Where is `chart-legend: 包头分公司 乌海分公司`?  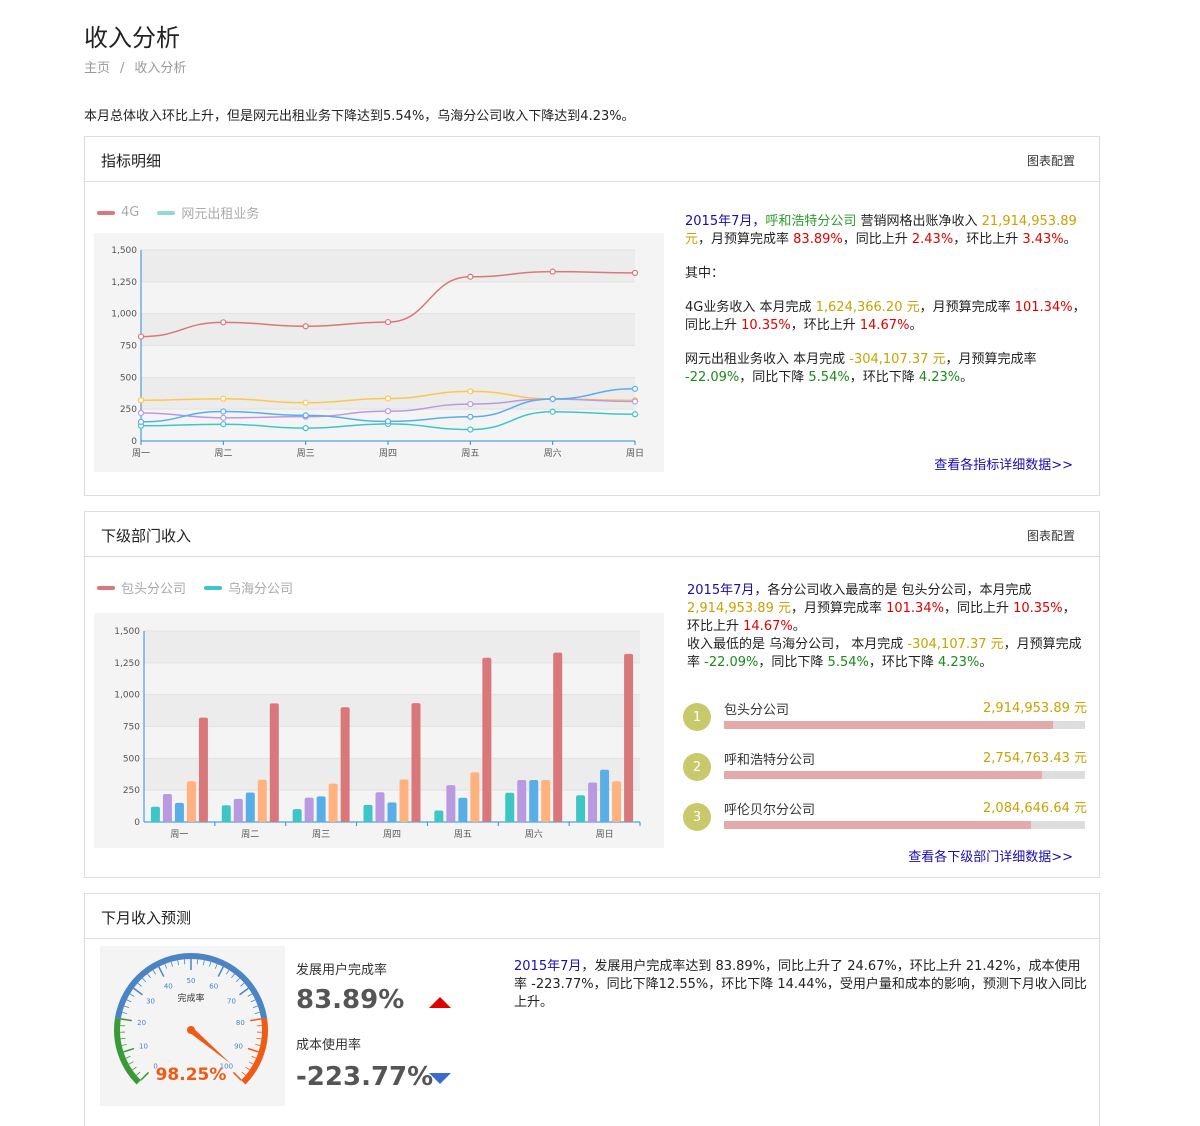 chart-legend: 包头分公司 乌海分公司 is located at coordinates (195, 587).